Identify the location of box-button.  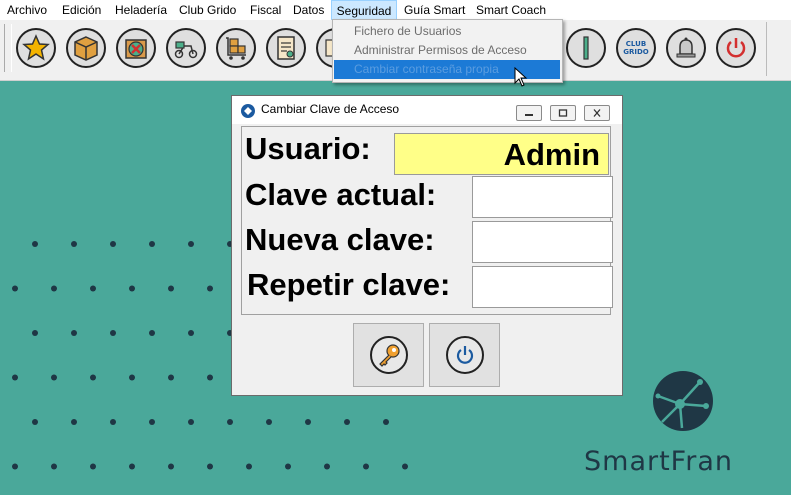
(86, 48).